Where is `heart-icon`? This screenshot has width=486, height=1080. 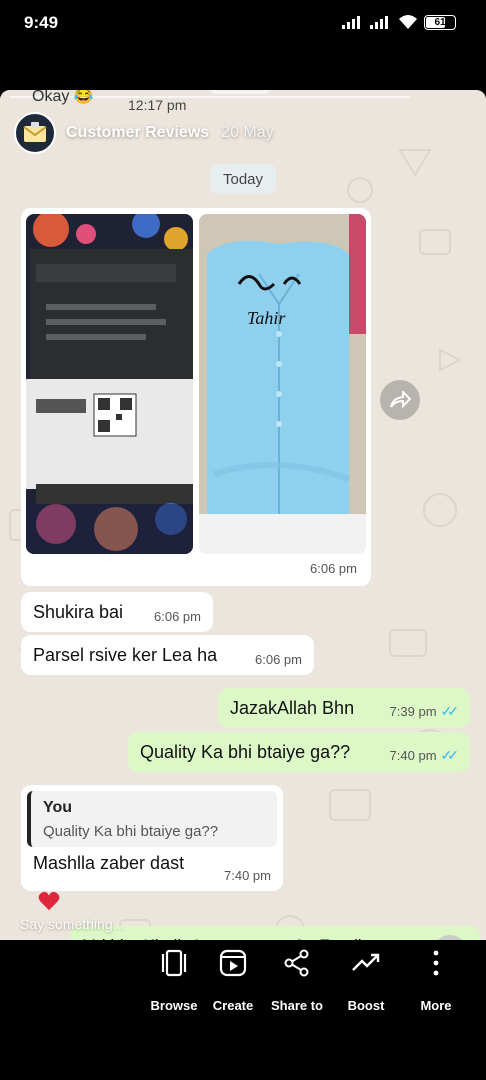
heart-icon is located at coordinates (49, 901).